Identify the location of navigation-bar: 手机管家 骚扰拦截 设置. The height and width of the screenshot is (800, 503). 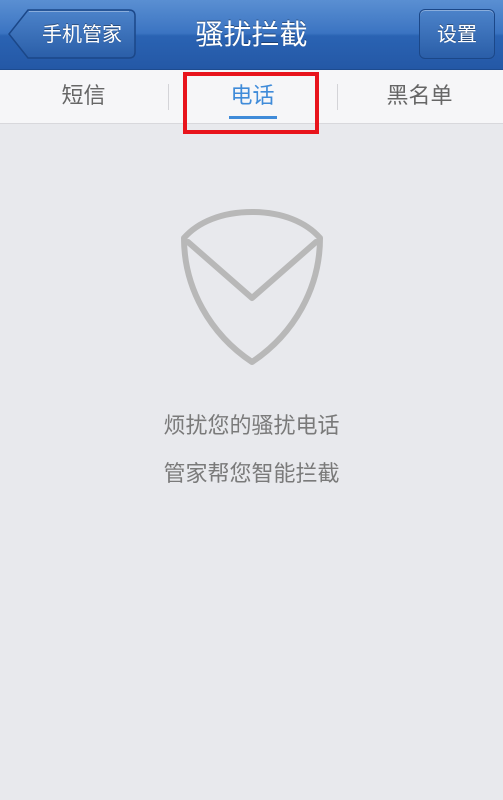
(251, 35).